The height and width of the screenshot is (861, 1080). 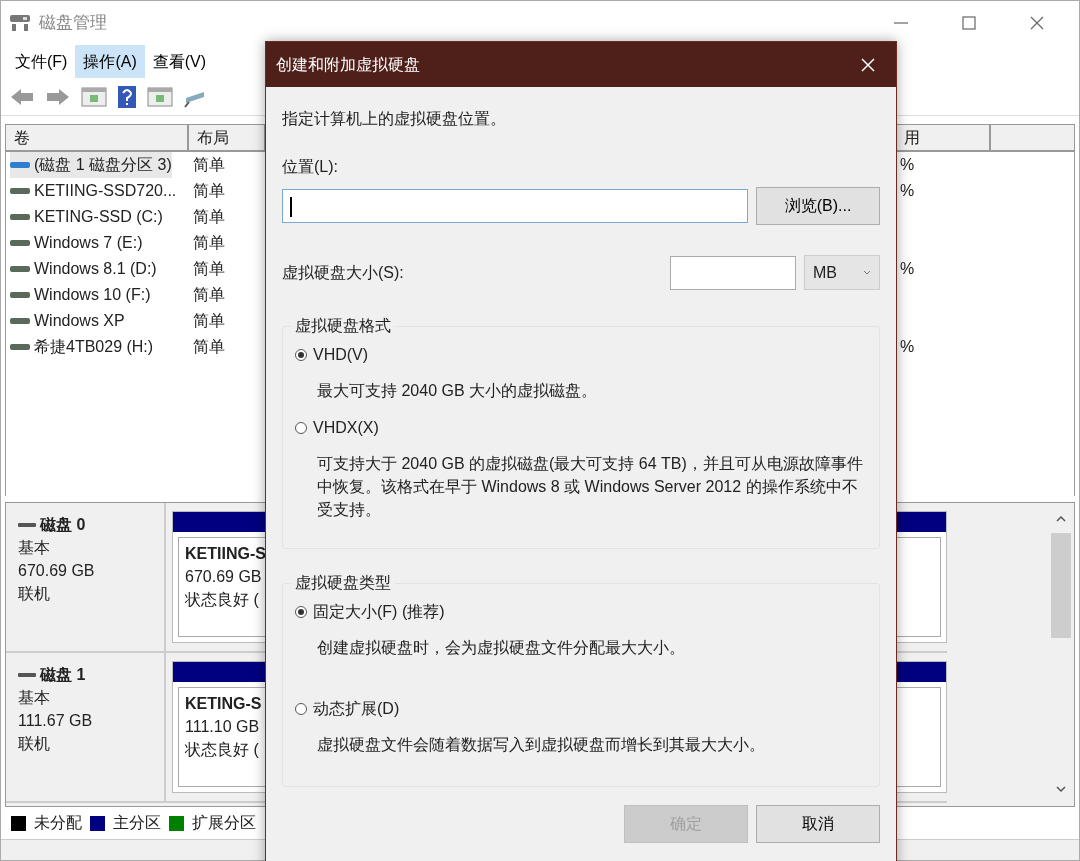 What do you see at coordinates (82, 347) in the screenshot?
I see `table-row-volume: 希捷4TB029 (H:)` at bounding box center [82, 347].